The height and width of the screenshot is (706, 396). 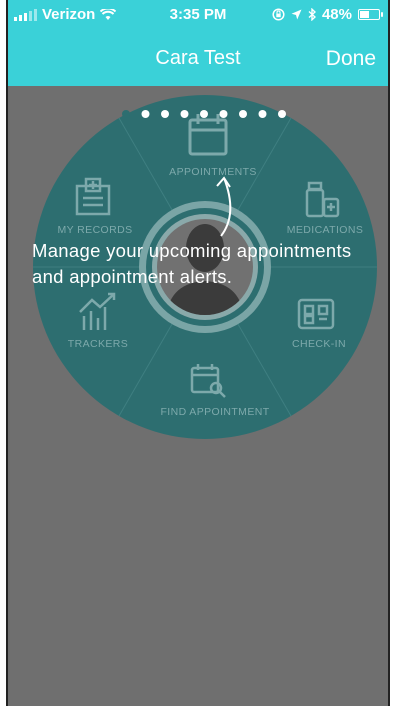 What do you see at coordinates (95, 230) in the screenshot?
I see `my-records-label: MY RECORDS` at bounding box center [95, 230].